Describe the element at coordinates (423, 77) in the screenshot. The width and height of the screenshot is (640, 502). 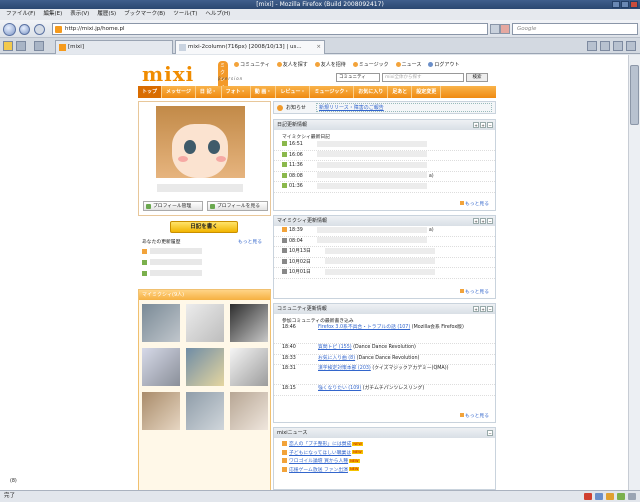
I see `mixi-search-input: mixi全体から探す` at that location.